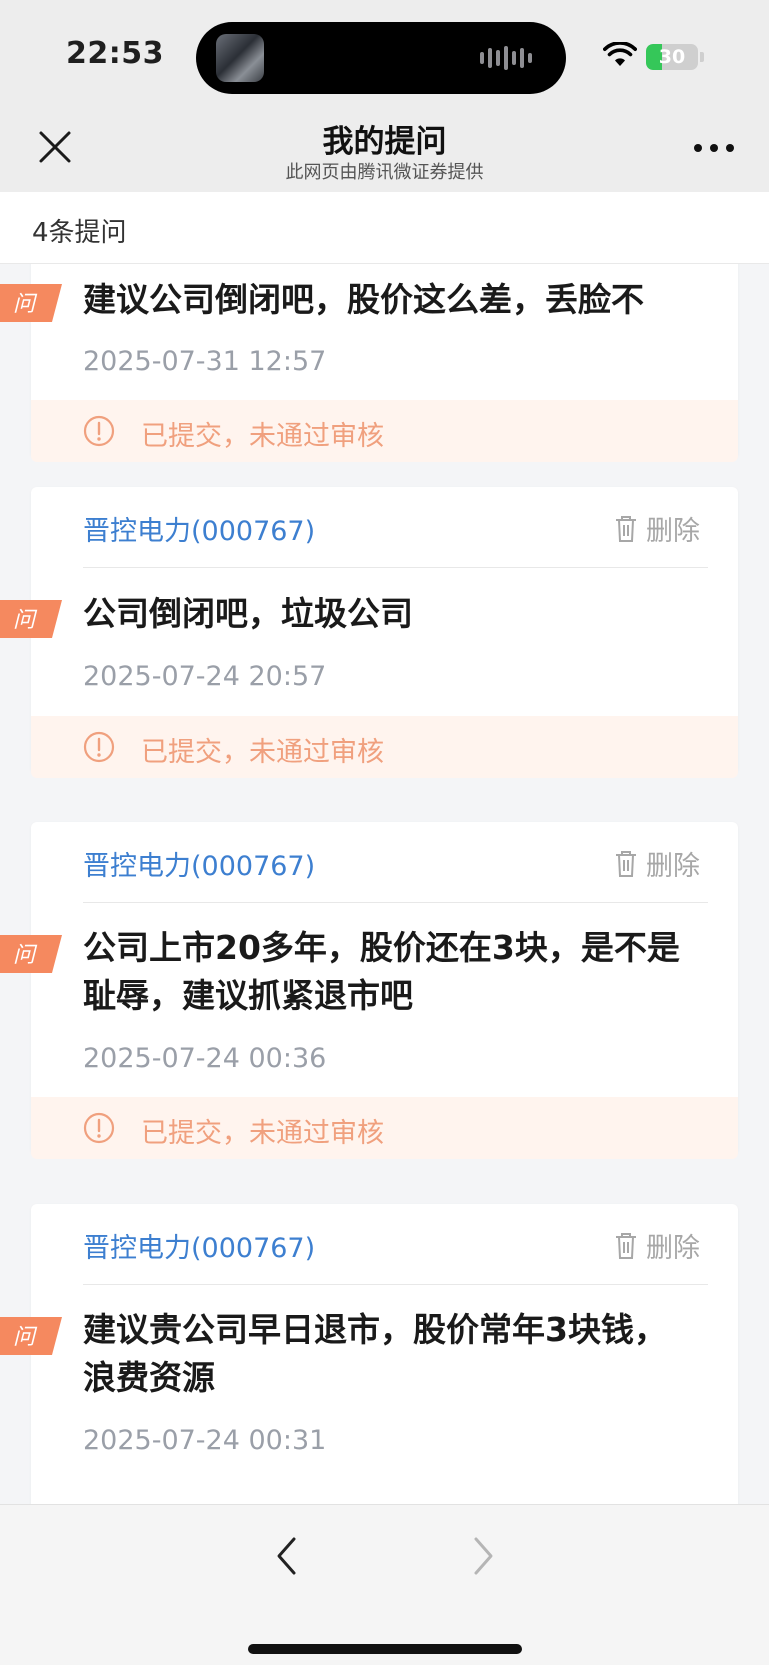 This screenshot has width=769, height=1665. What do you see at coordinates (205, 1440) in the screenshot?
I see `question-time: 2025-07-24 00:31` at bounding box center [205, 1440].